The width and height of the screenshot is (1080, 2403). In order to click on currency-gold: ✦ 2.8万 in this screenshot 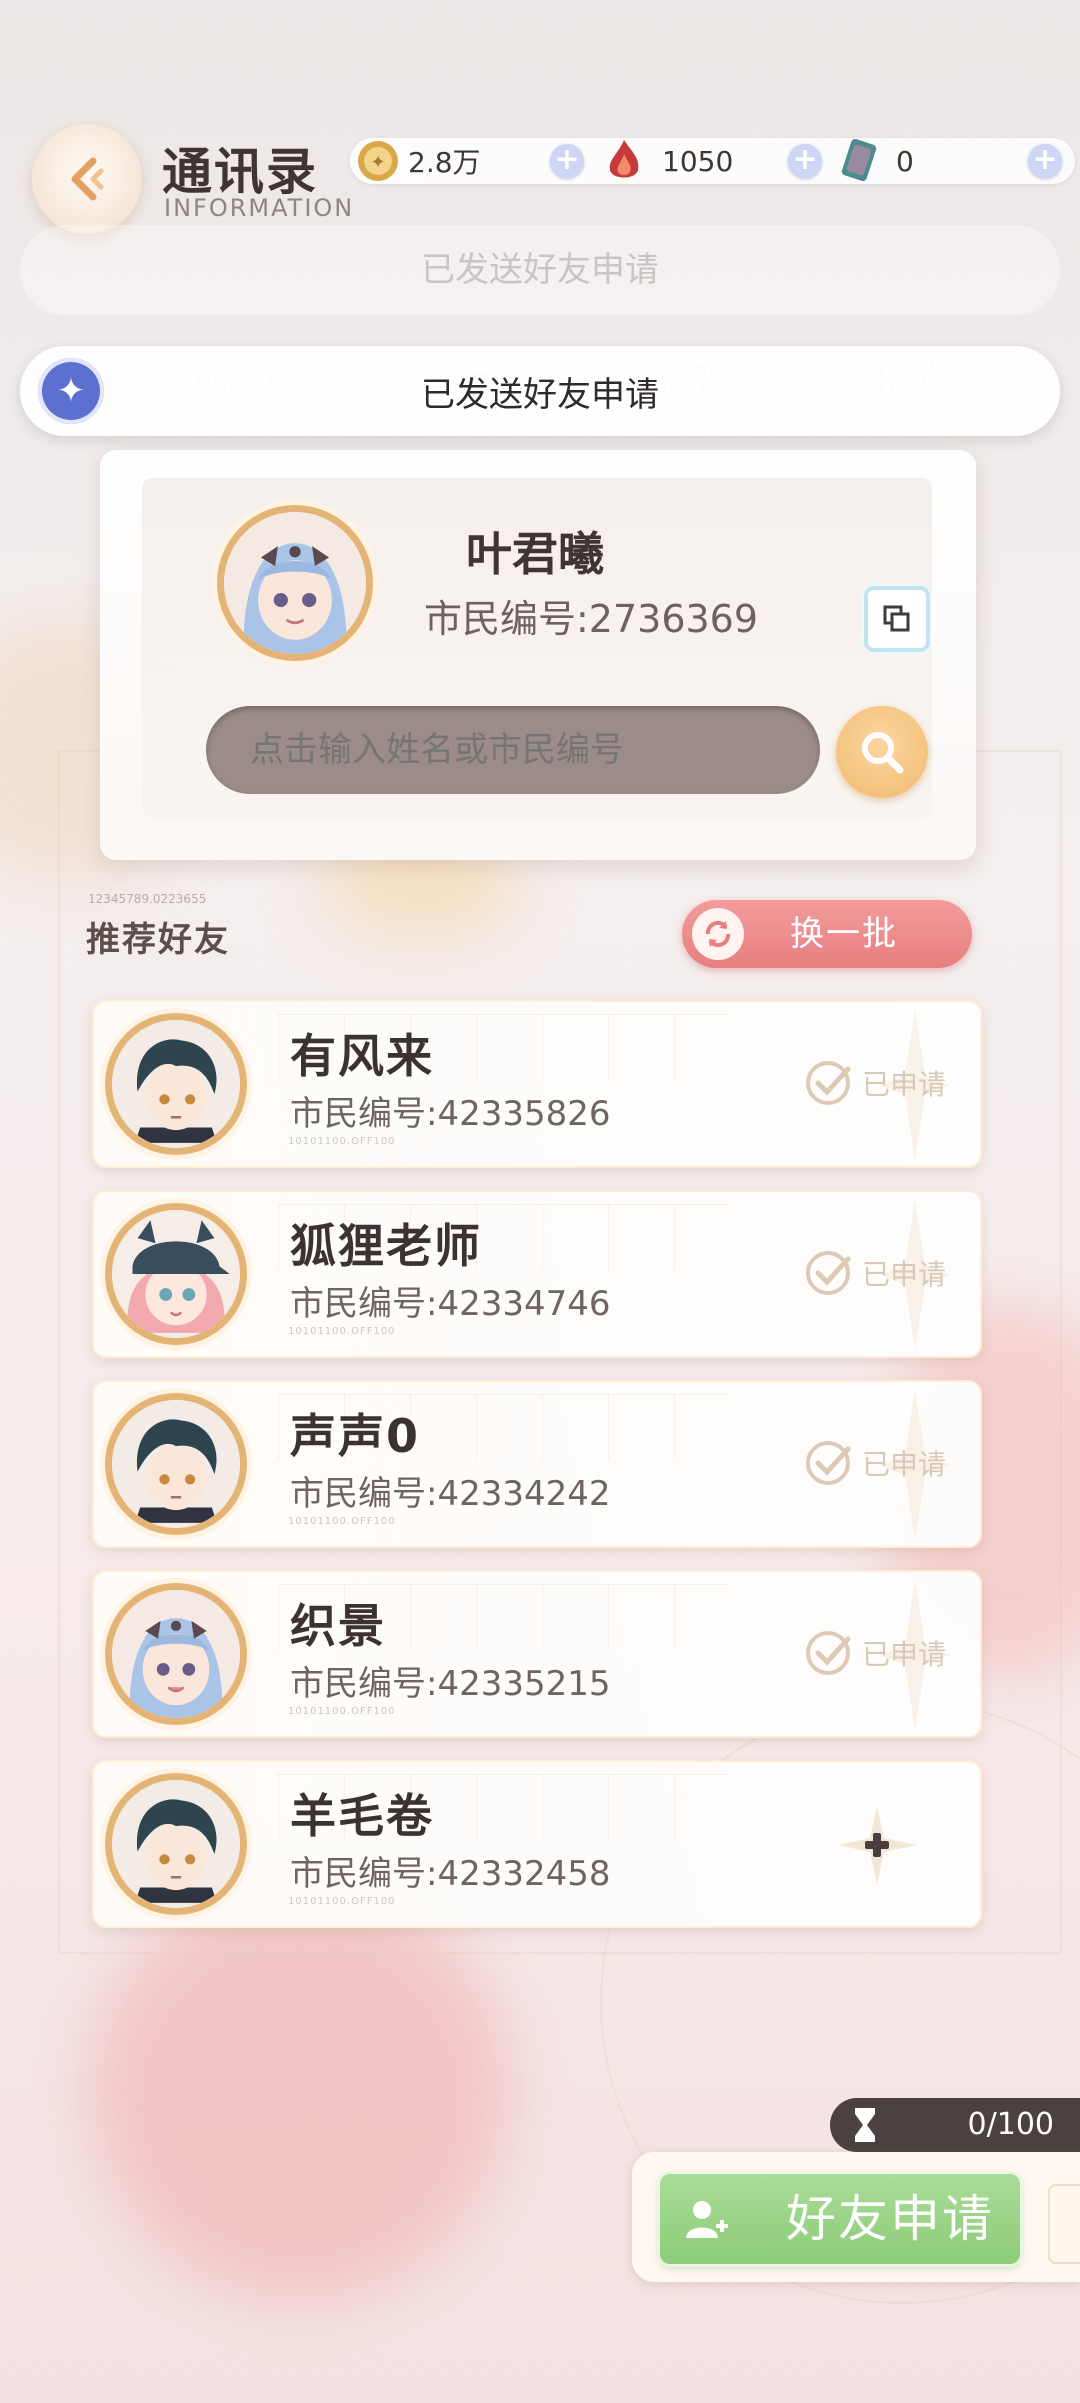, I will do `click(418, 161)`.